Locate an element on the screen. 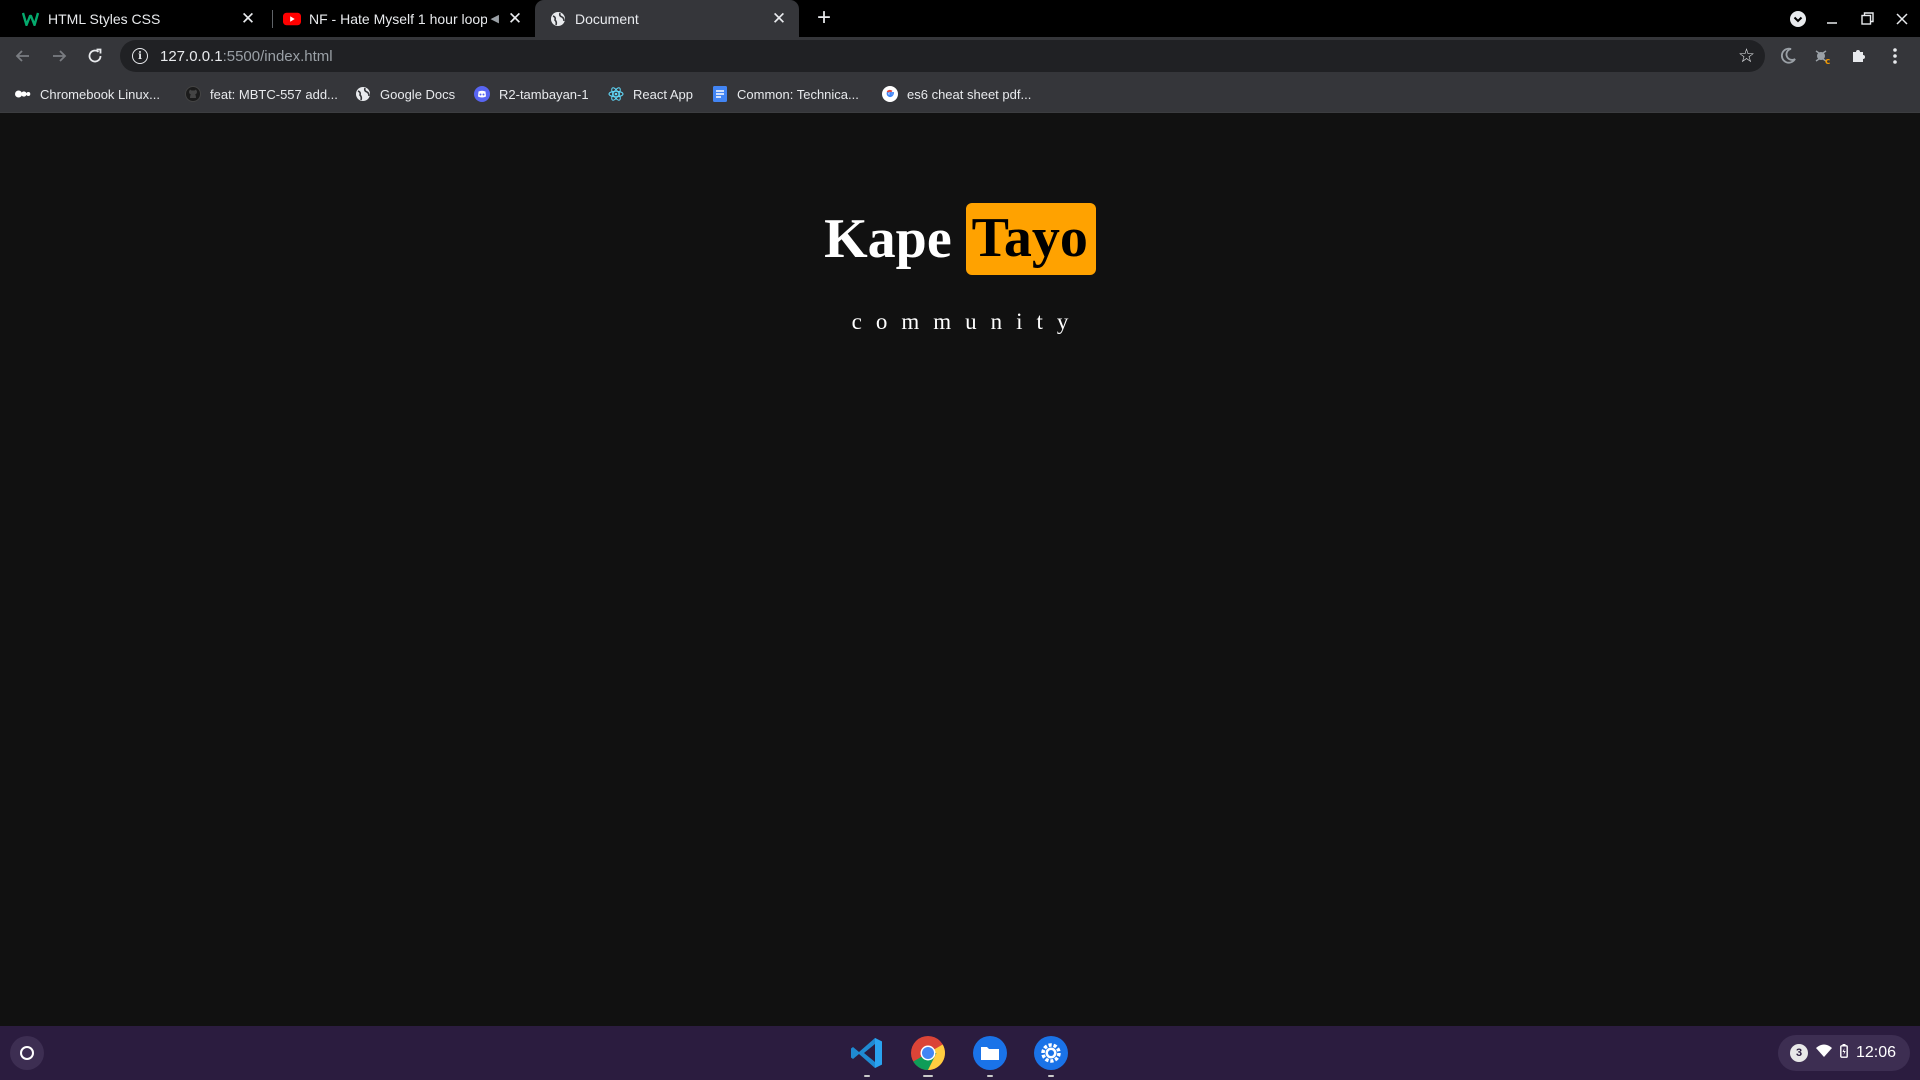 This screenshot has height=1080, width=1920. forward-button is located at coordinates (59, 56).